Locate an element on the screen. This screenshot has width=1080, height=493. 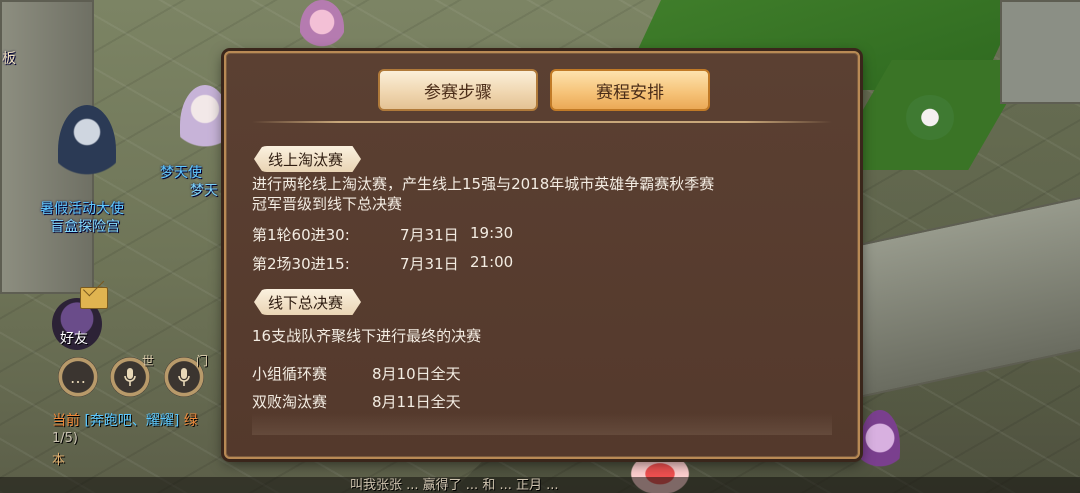
friends-label: 好友 is located at coordinates (74, 339).